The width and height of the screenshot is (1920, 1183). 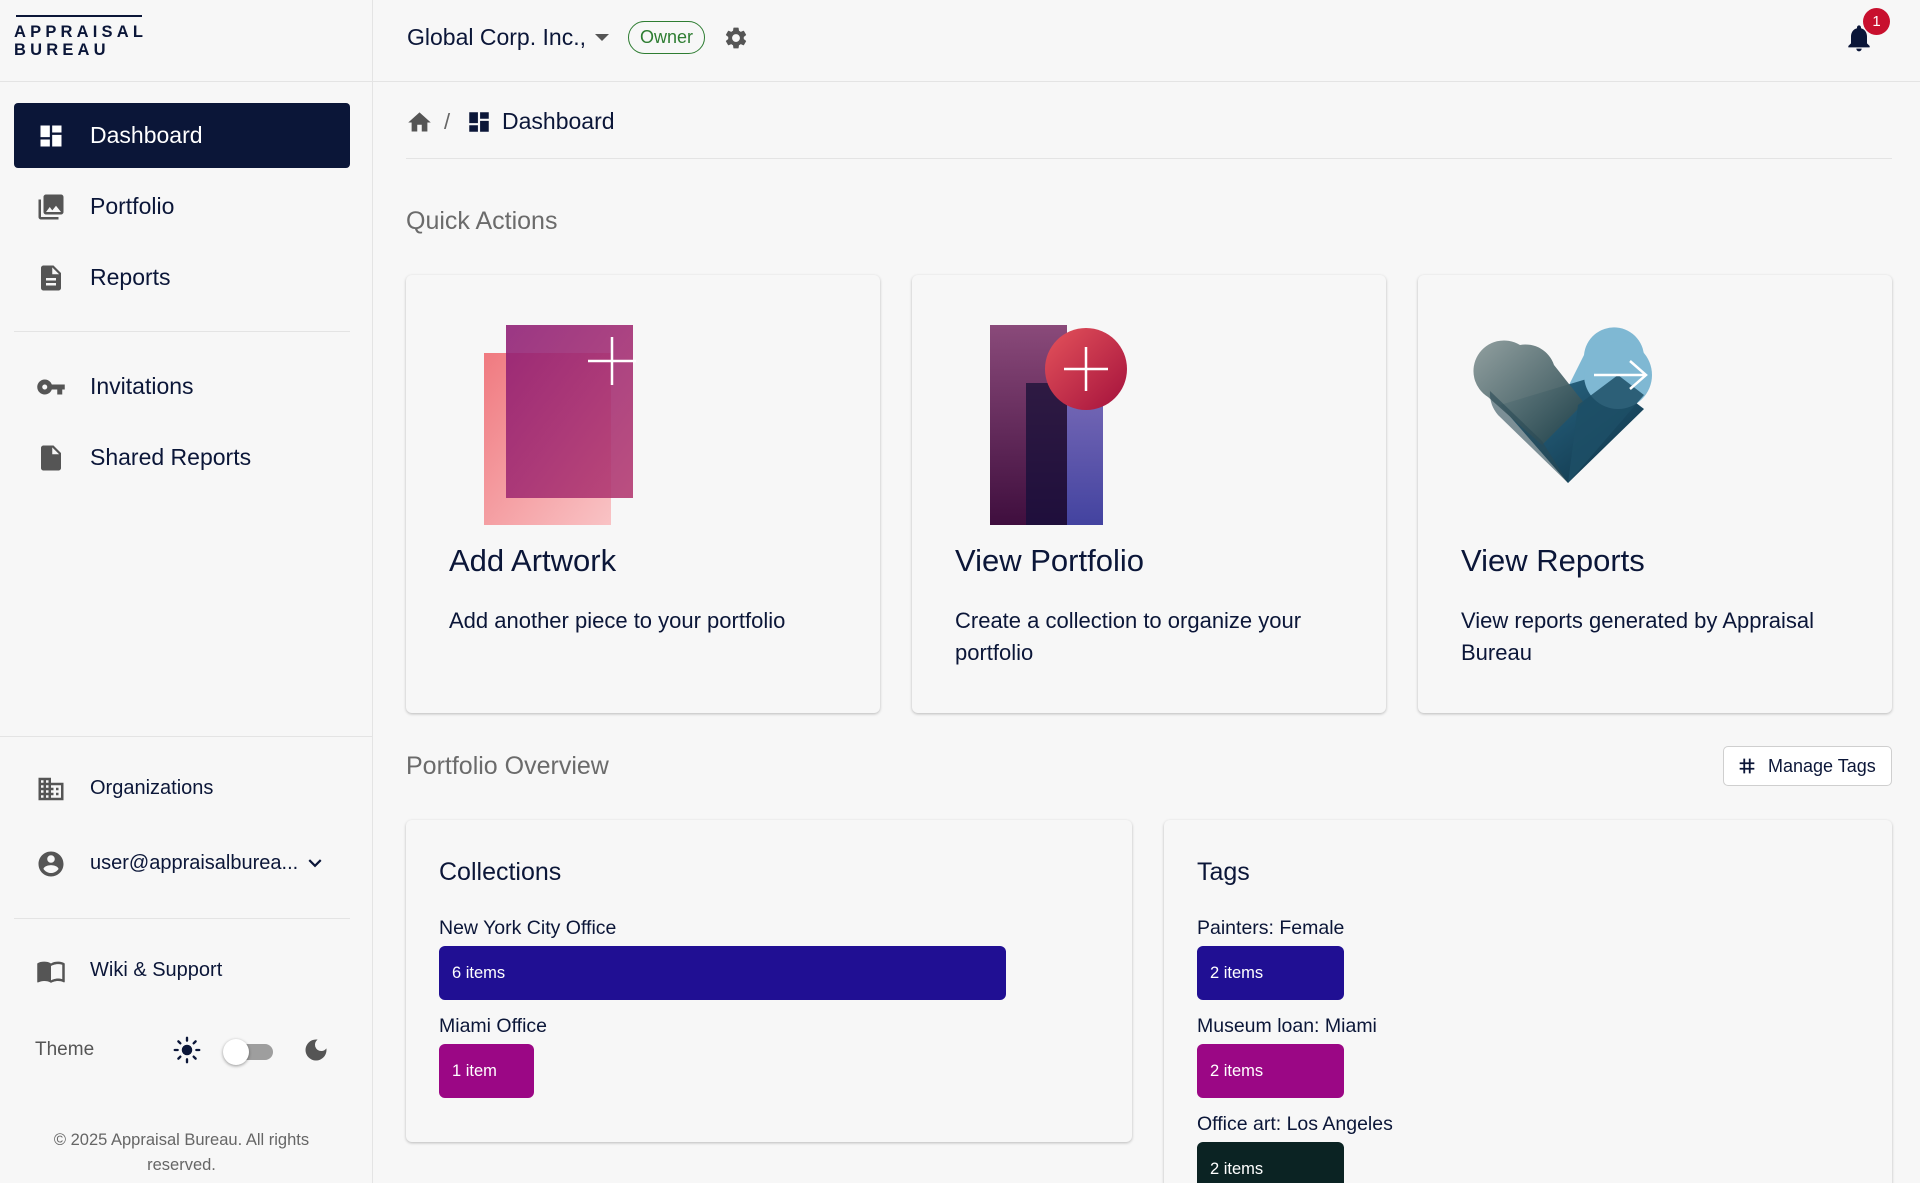 I want to click on theme-switcher: Theme, so click(x=185, y=1050).